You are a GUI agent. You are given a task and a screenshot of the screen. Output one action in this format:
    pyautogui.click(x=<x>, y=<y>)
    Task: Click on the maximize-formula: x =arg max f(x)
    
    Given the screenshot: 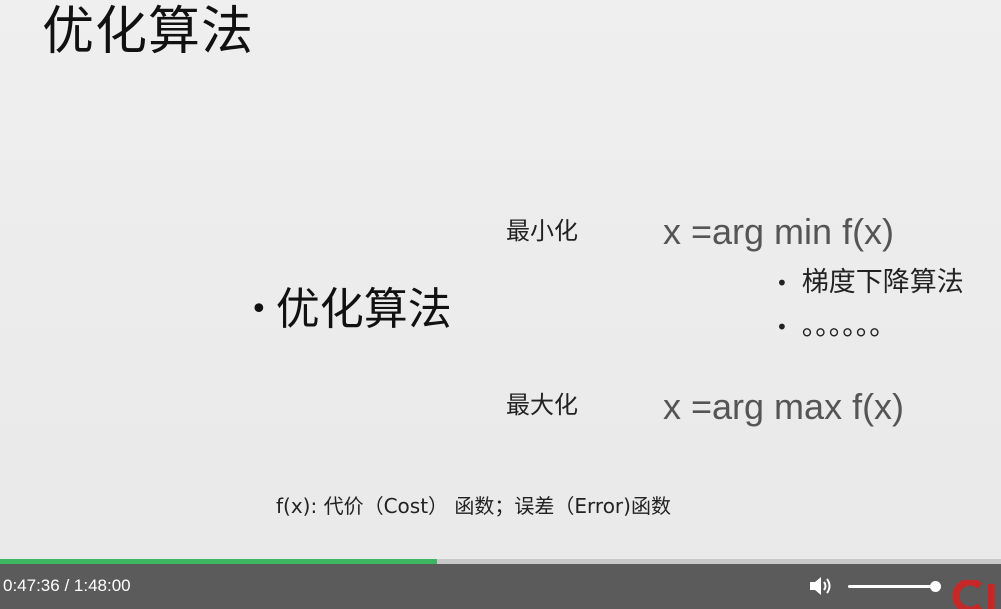 What is the action you would take?
    pyautogui.click(x=784, y=406)
    